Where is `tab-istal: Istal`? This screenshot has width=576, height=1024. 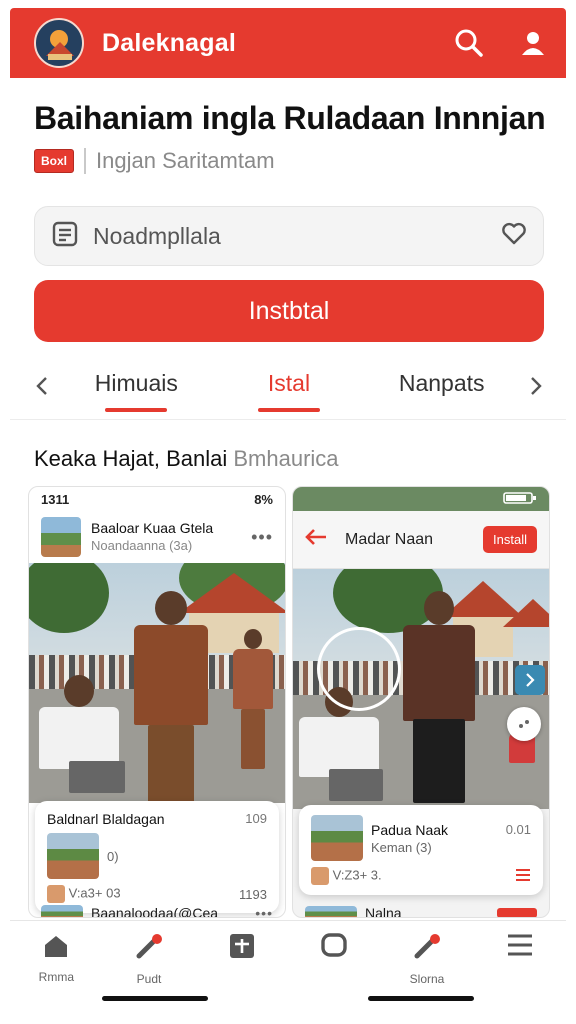
tab-istal: Istal is located at coordinates (289, 386).